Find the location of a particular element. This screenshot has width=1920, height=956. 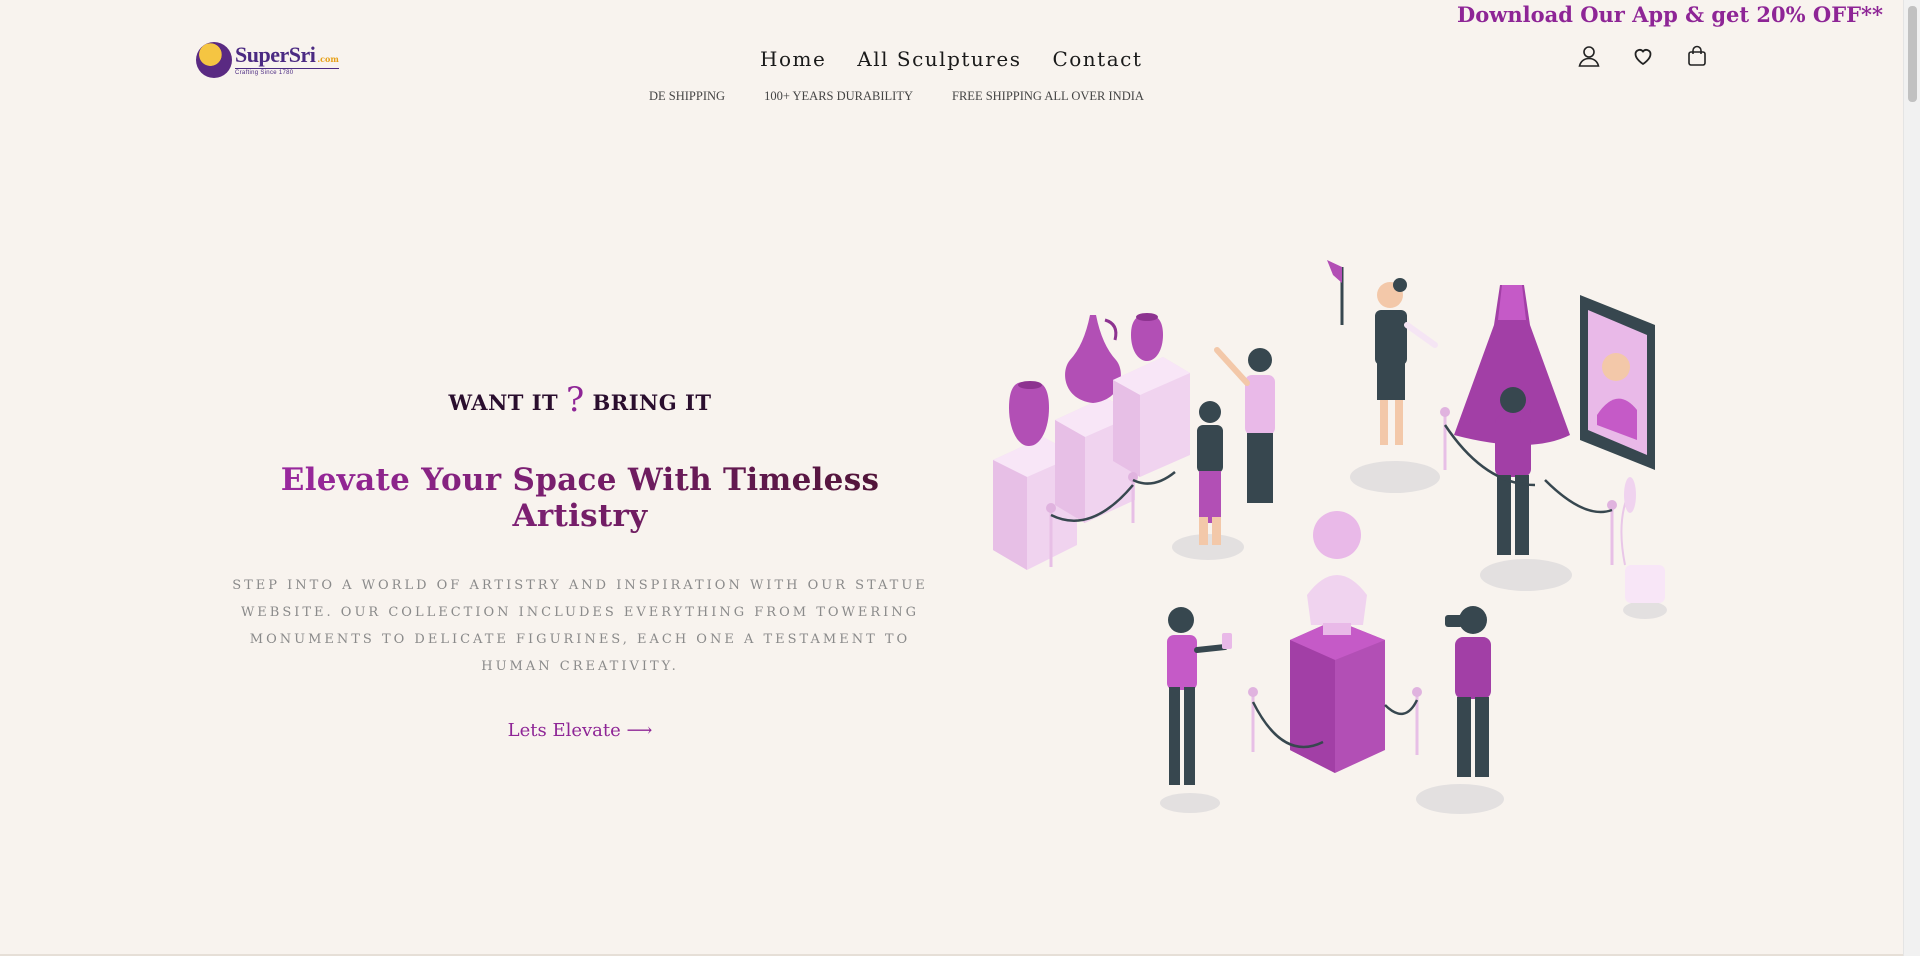

nav-contact: Contact is located at coordinates (1097, 59).